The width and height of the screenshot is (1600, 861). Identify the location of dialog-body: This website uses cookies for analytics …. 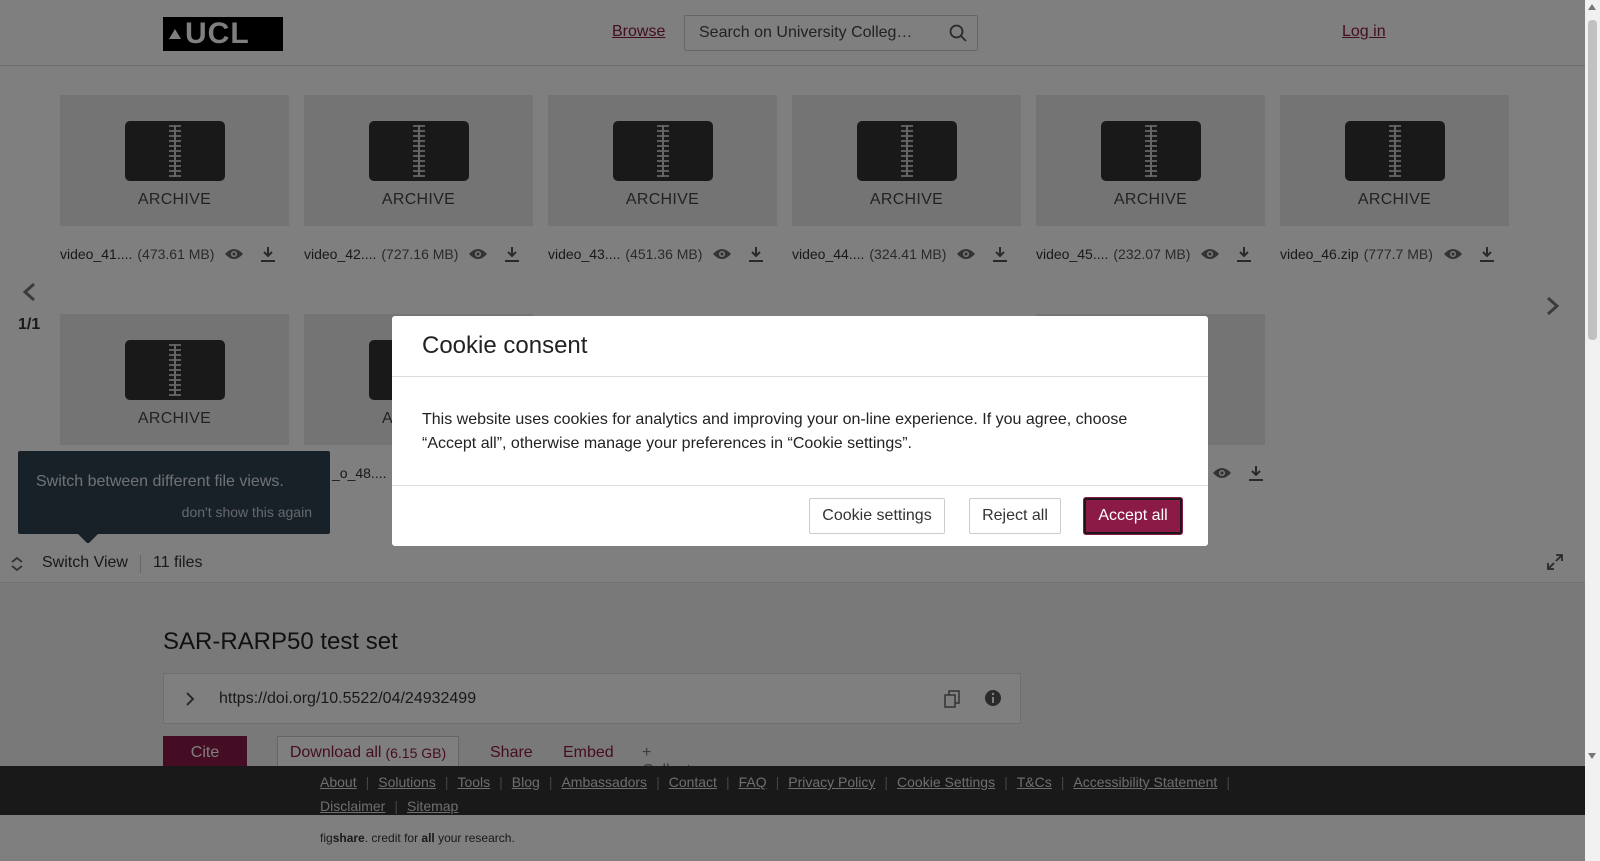
(775, 431).